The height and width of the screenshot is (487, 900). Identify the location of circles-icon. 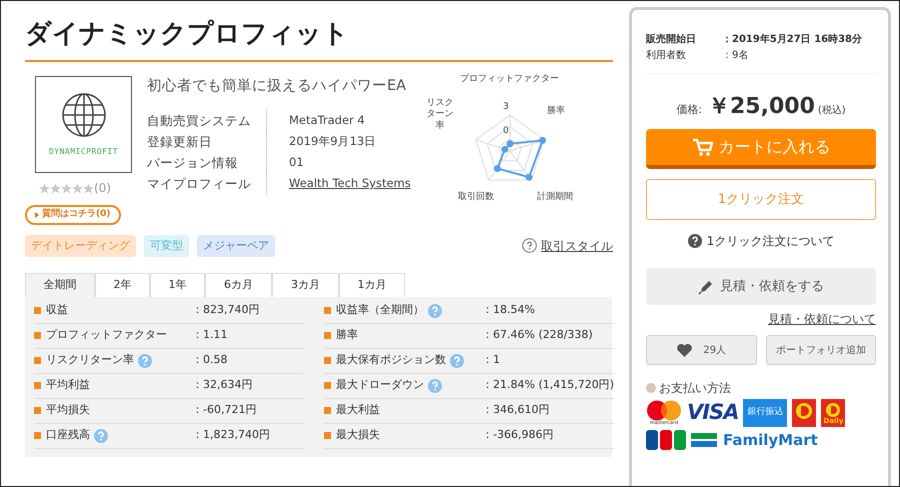
(664, 410).